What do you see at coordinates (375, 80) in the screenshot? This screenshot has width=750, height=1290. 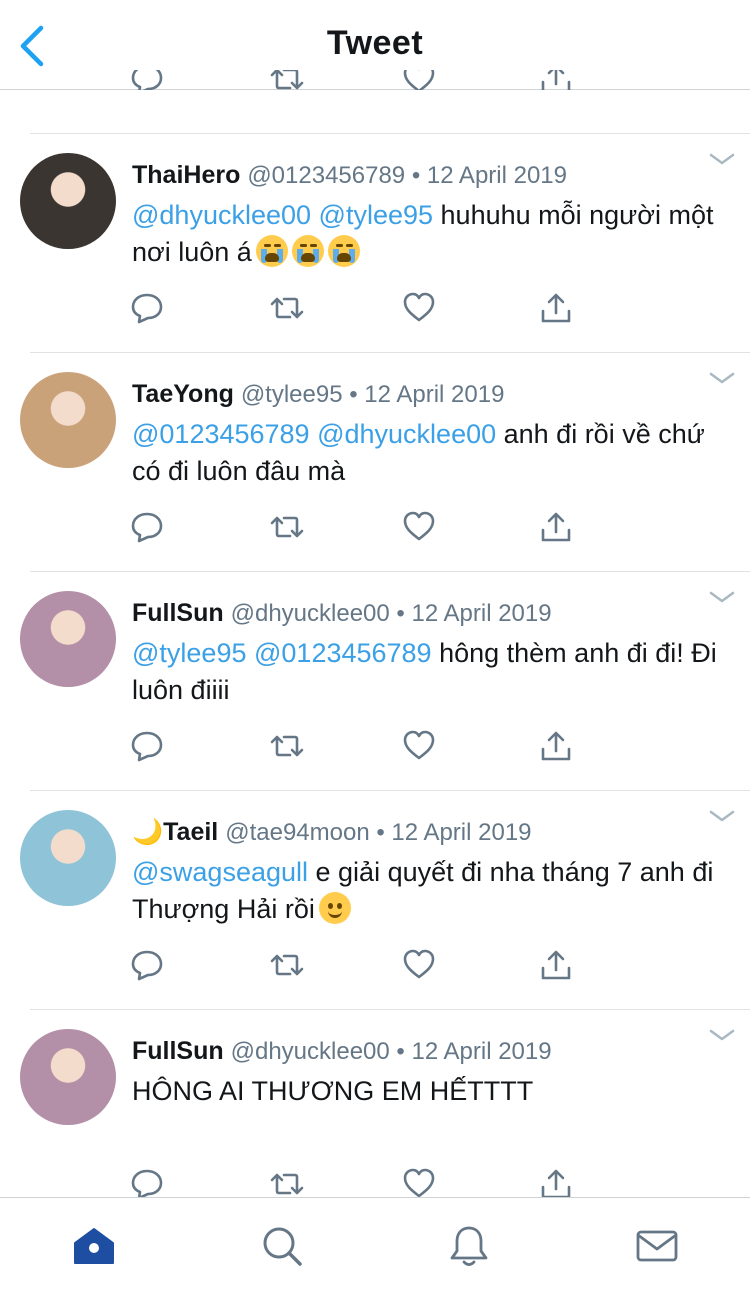 I see `previous-tweet-actions` at bounding box center [375, 80].